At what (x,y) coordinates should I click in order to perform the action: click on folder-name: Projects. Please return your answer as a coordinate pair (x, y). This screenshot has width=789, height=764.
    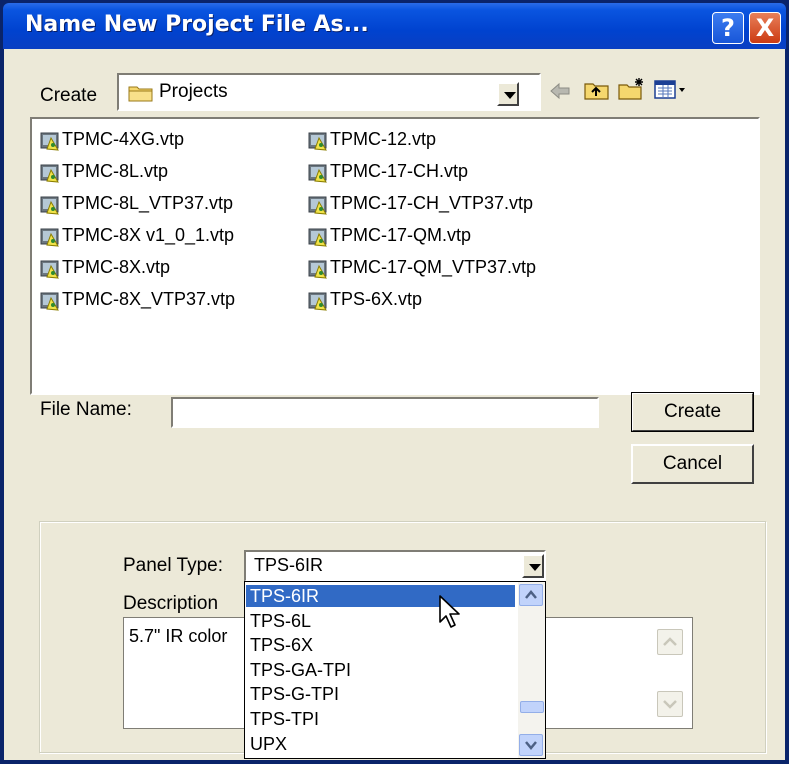
    Looking at the image, I should click on (193, 91).